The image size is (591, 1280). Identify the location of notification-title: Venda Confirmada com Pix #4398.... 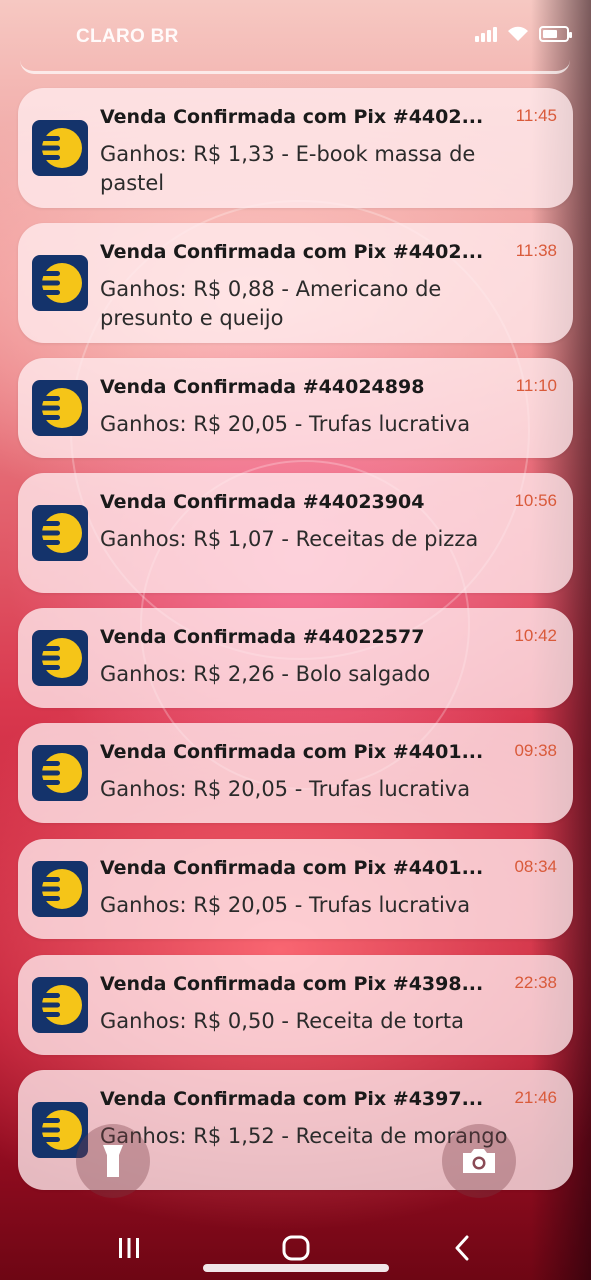
(292, 984).